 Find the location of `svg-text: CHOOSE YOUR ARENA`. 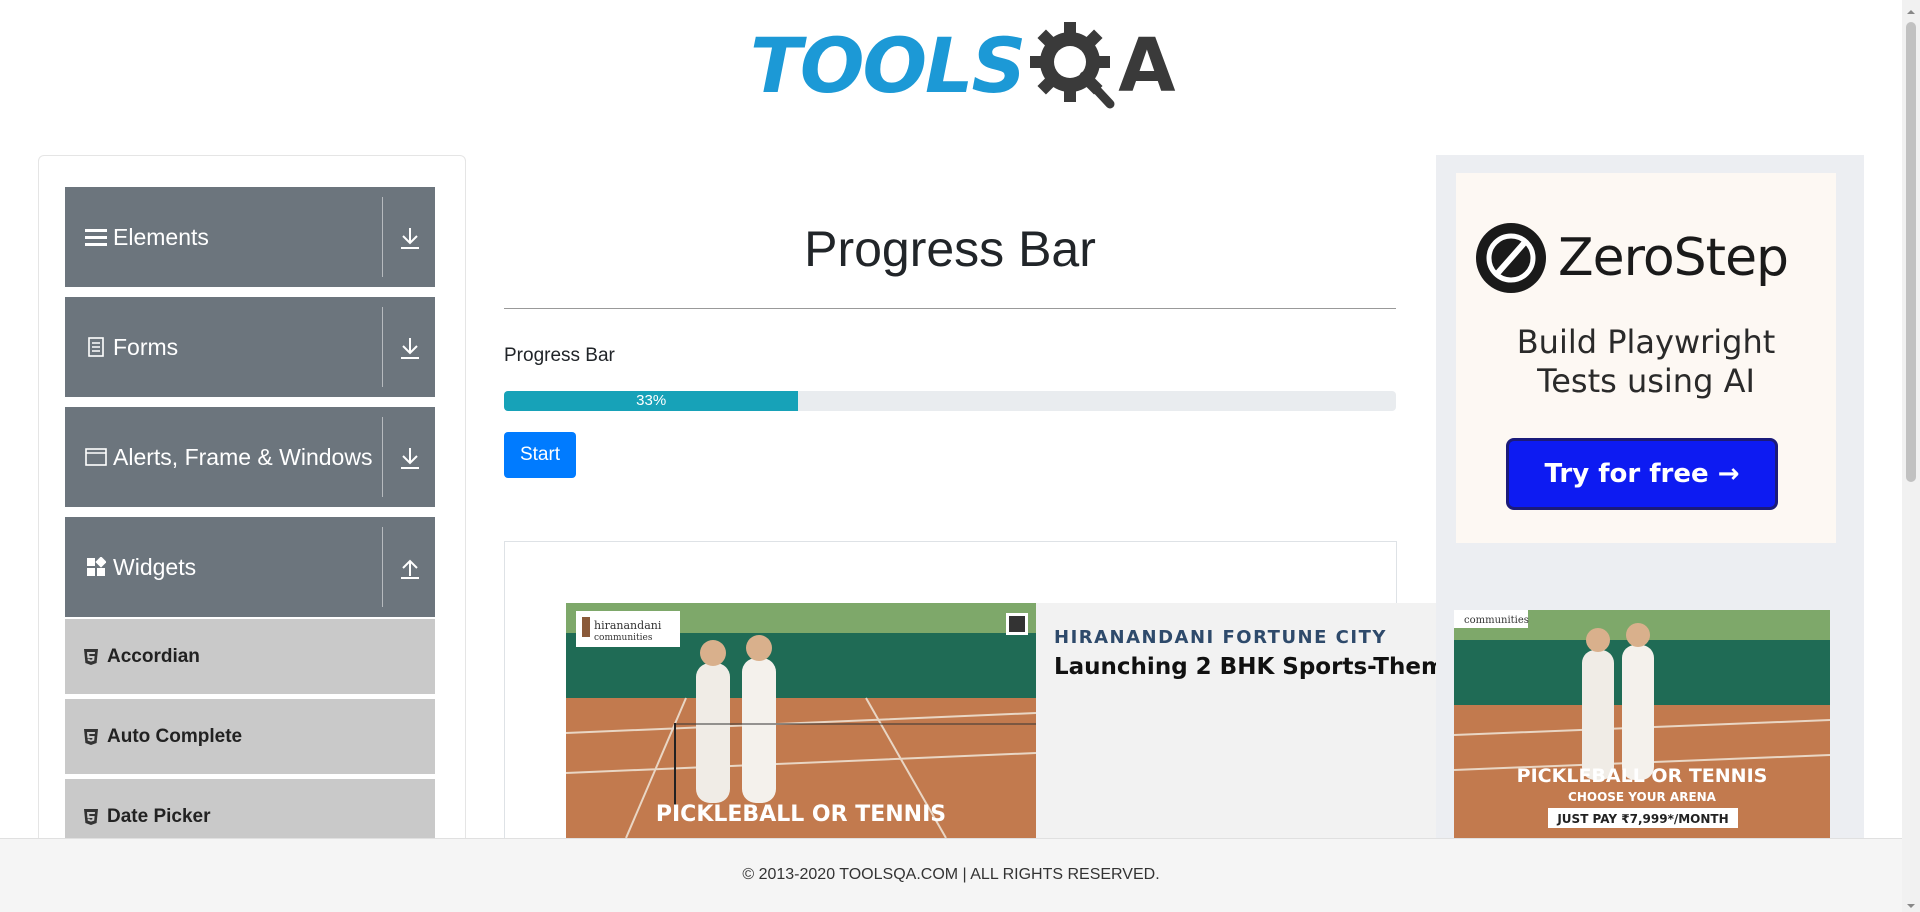

svg-text: CHOOSE YOUR ARENA is located at coordinates (1642, 797).